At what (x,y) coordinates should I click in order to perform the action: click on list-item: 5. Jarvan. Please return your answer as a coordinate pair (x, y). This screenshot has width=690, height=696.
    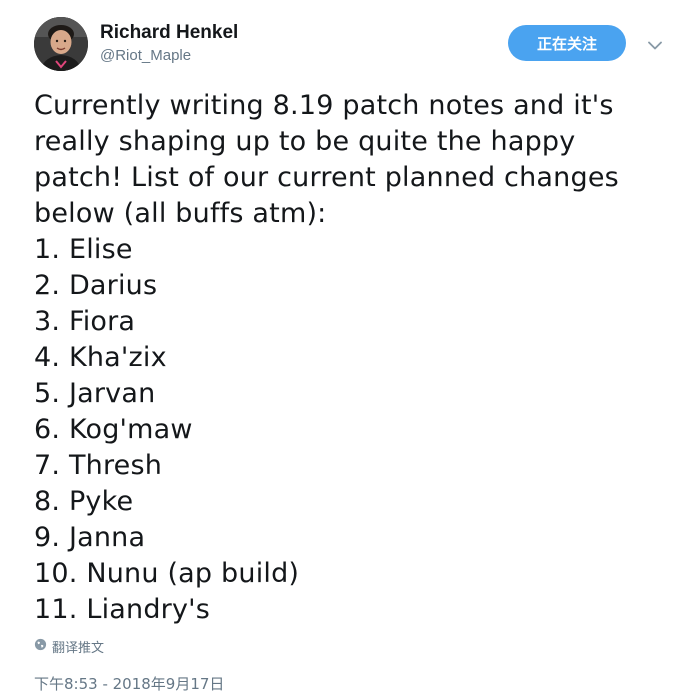
    Looking at the image, I should click on (95, 393).